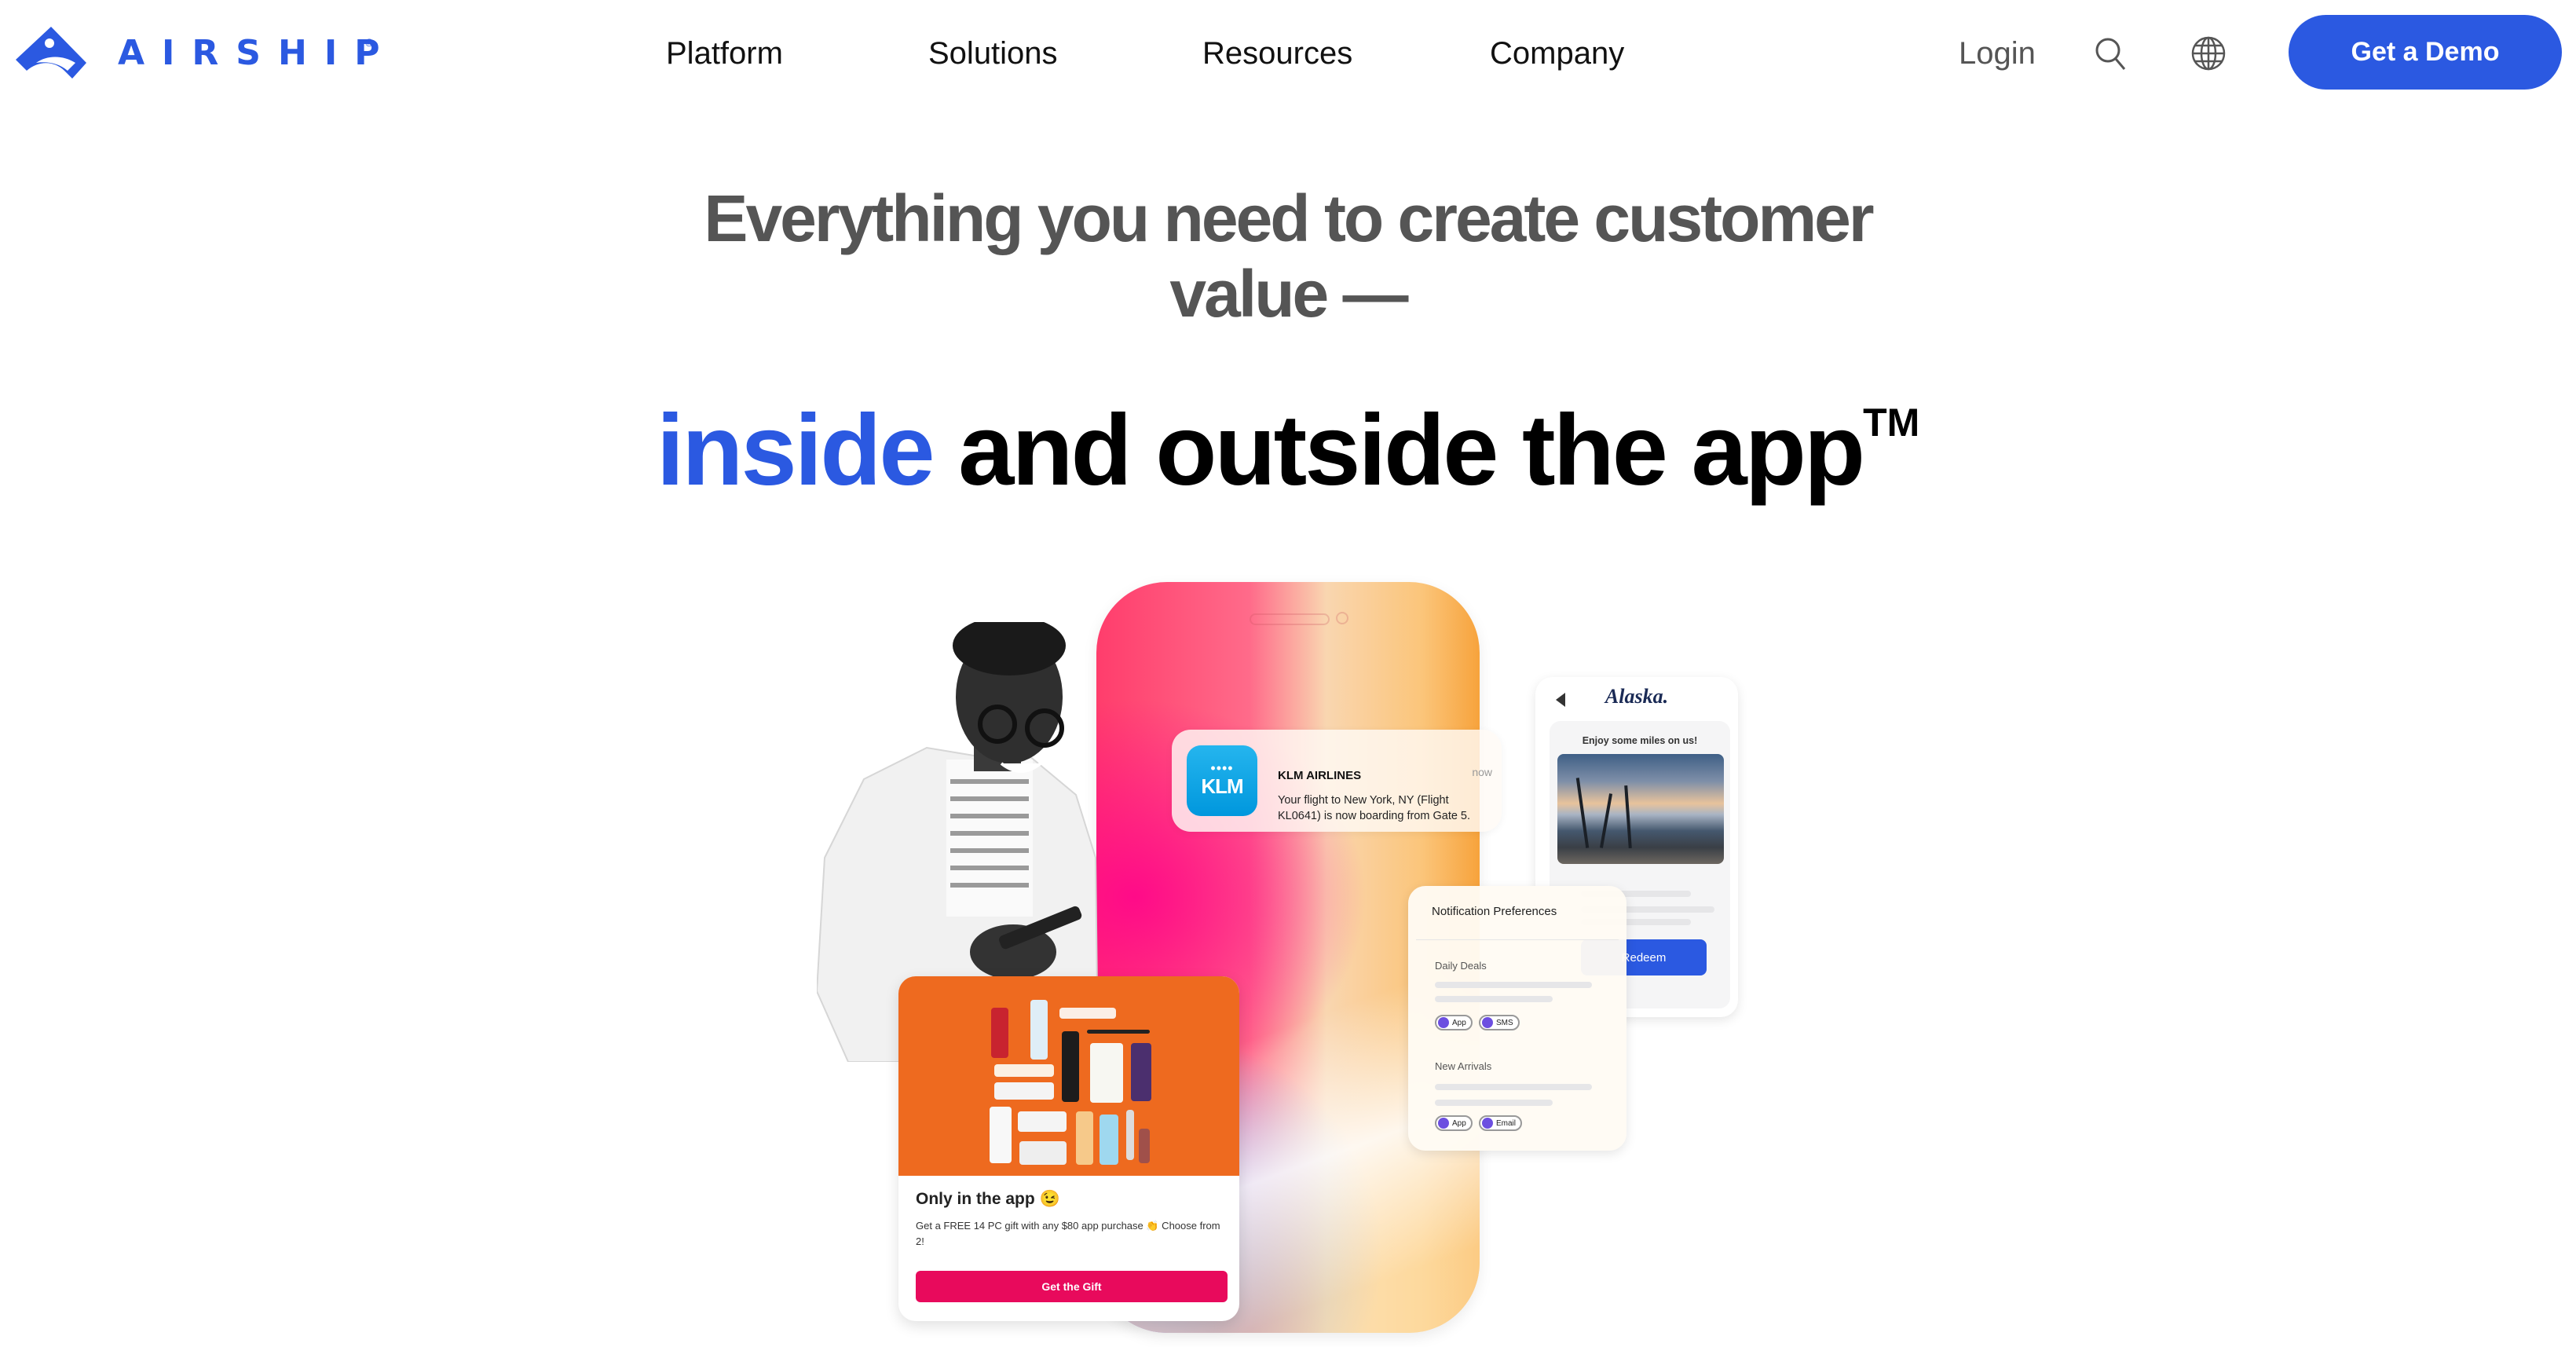 The width and height of the screenshot is (2576, 1347). Describe the element at coordinates (369, 42) in the screenshot. I see `registered-mark: ®` at that location.